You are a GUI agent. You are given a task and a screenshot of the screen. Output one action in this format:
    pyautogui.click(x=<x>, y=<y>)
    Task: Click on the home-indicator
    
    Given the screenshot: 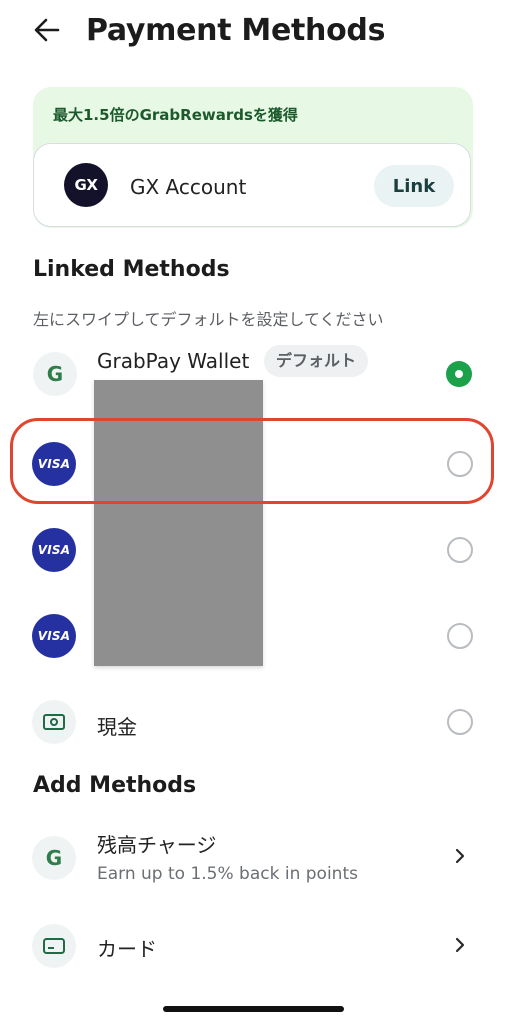 What is the action you would take?
    pyautogui.click(x=253, y=1009)
    